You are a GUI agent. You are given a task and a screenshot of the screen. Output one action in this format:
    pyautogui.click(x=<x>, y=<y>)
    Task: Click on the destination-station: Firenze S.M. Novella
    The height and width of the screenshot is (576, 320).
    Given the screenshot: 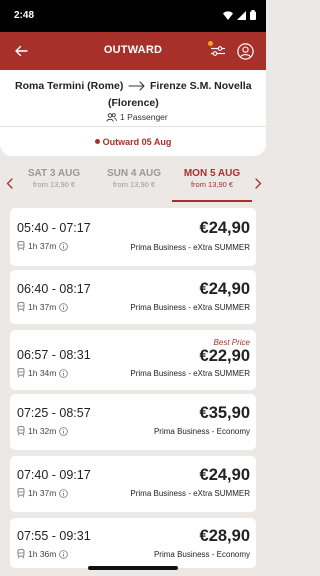 What is the action you would take?
    pyautogui.click(x=201, y=86)
    